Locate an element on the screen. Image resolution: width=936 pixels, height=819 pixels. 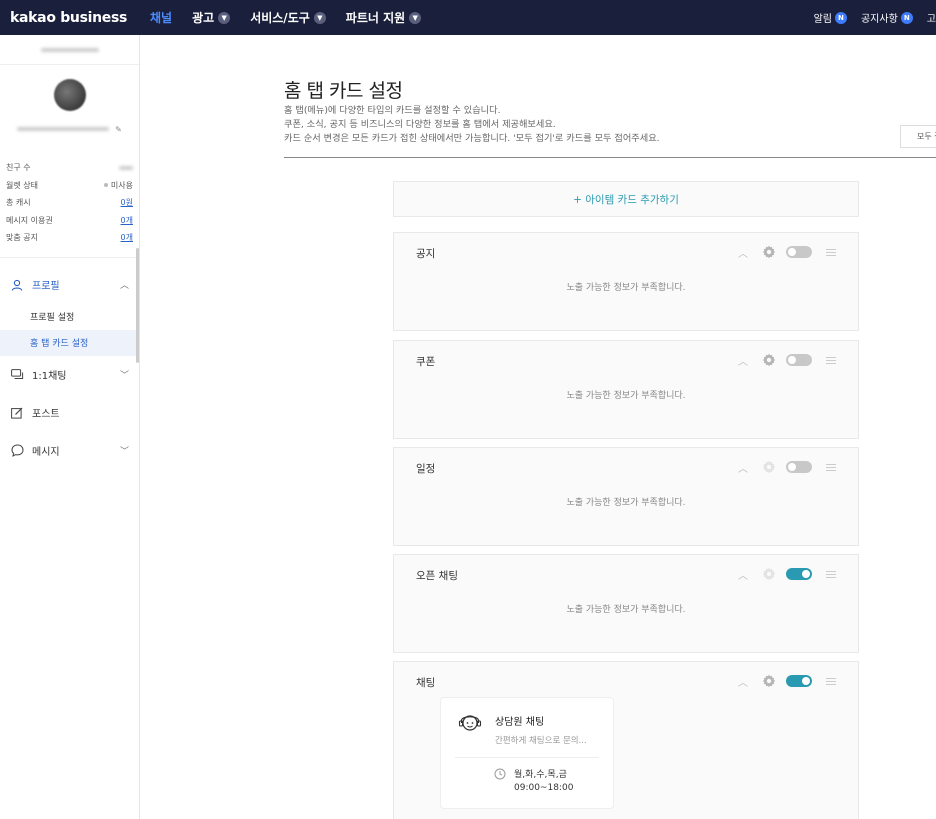
notifications-link: 알림 N is located at coordinates (830, 17).